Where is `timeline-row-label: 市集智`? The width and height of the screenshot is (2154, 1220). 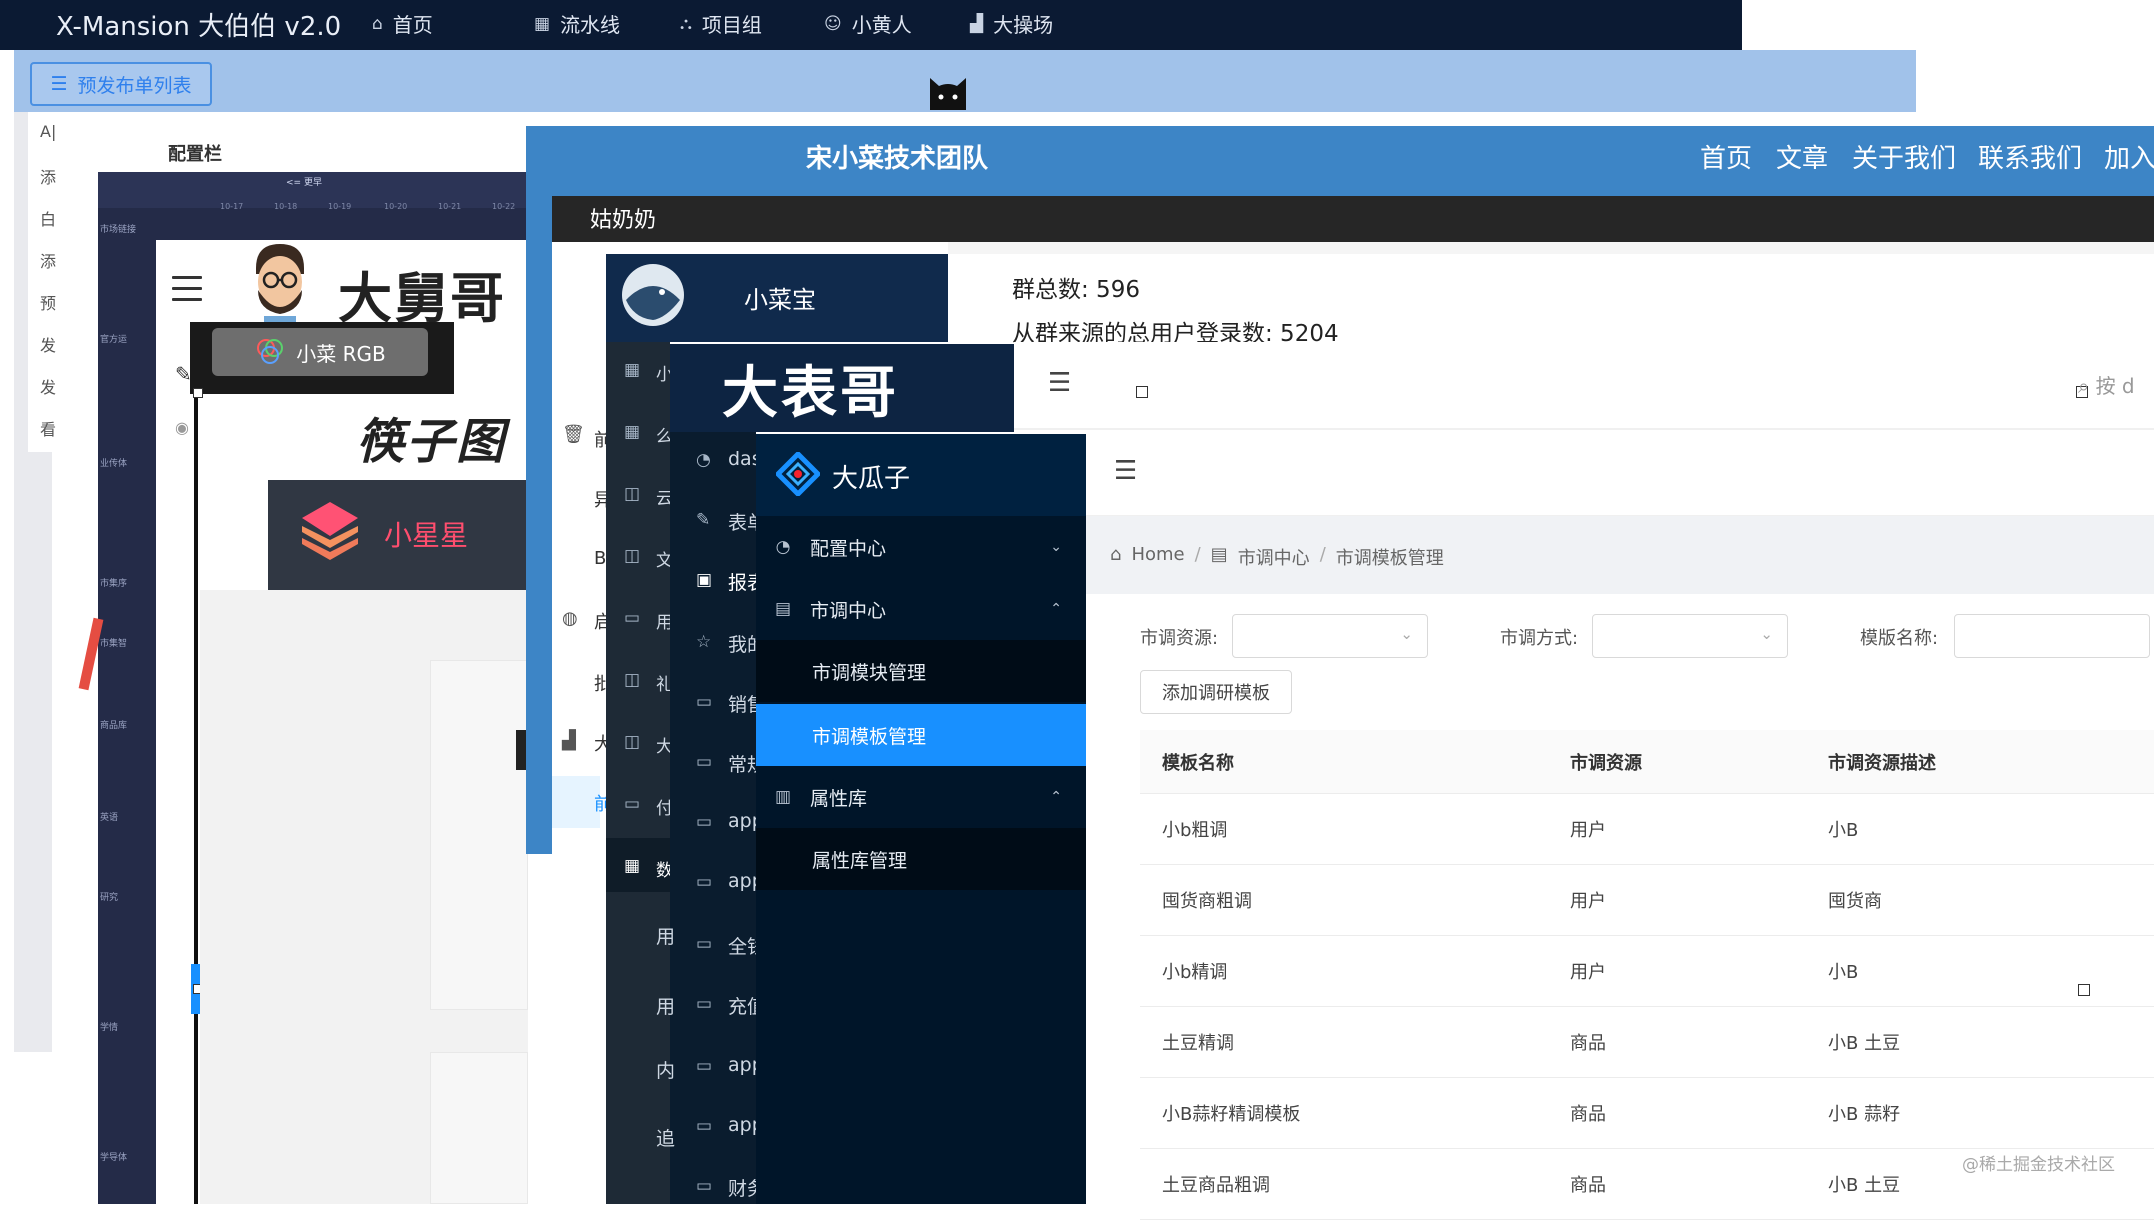
timeline-row-label: 市集智 is located at coordinates (114, 644).